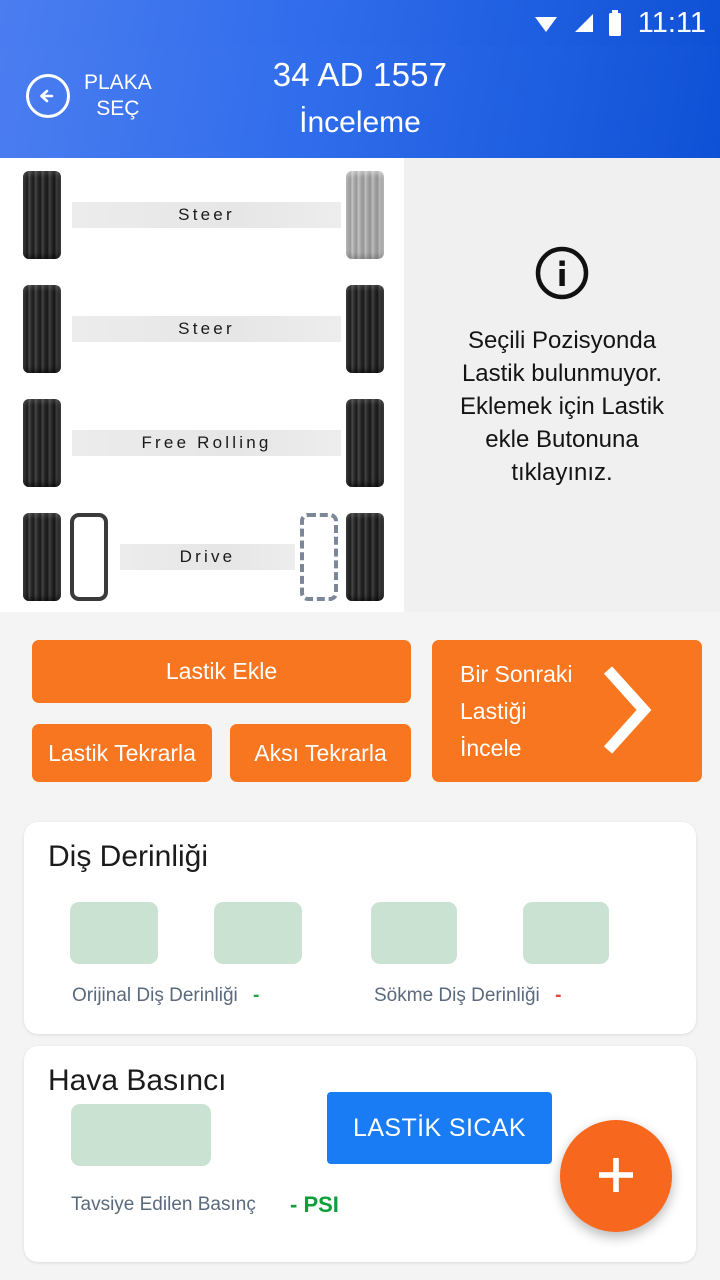  What do you see at coordinates (320, 753) in the screenshot?
I see `repeat-axle-button: Aksı Tekrarla` at bounding box center [320, 753].